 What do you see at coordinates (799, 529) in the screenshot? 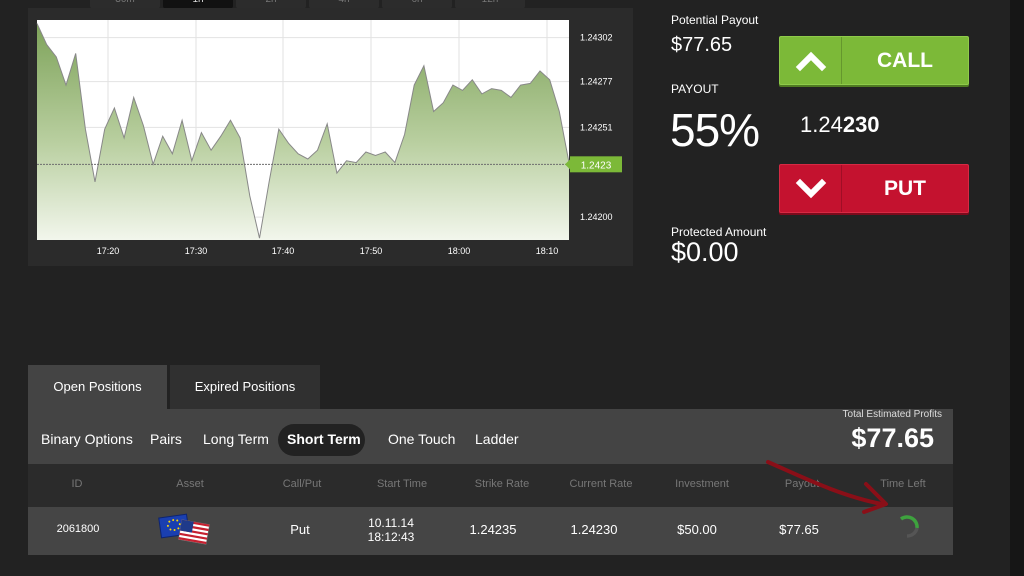
I see `row-payout: $77.65` at bounding box center [799, 529].